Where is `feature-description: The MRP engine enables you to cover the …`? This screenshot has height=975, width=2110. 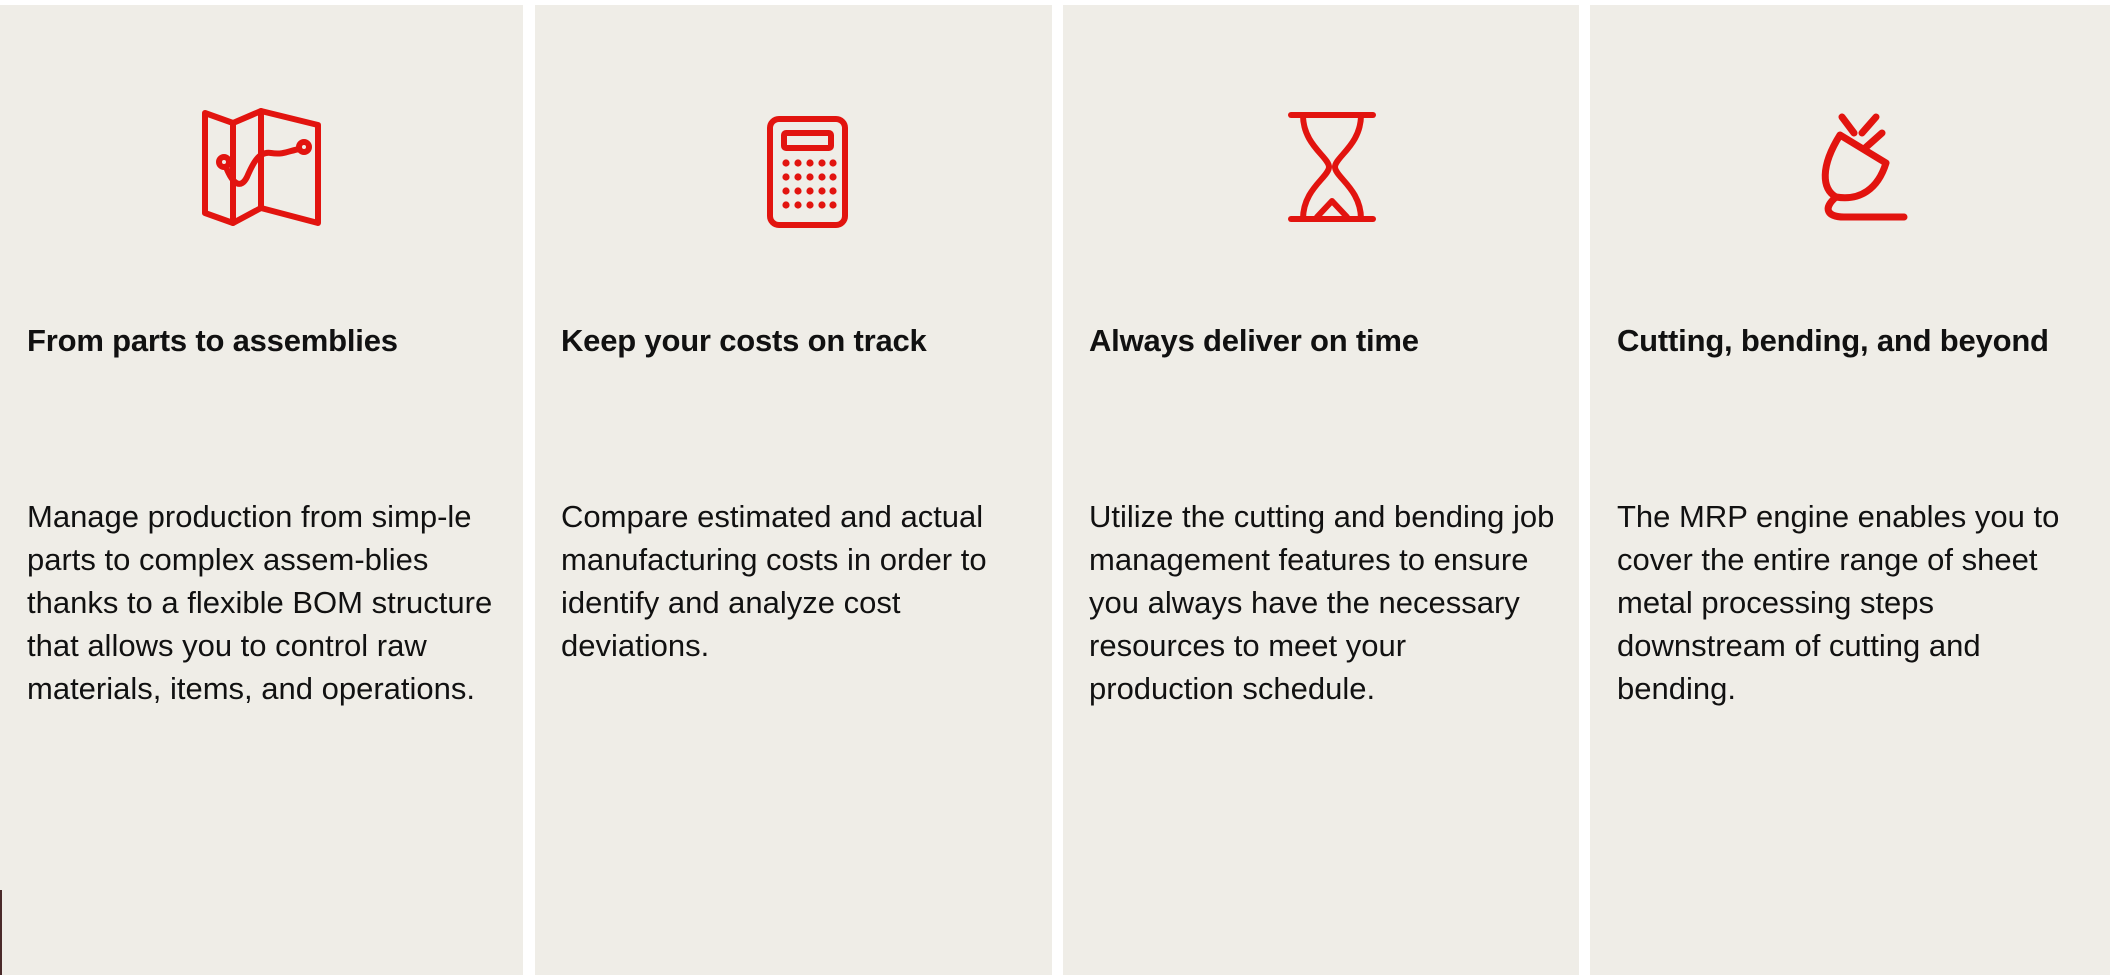 feature-description: The MRP engine enables you to cover the … is located at coordinates (1838, 602).